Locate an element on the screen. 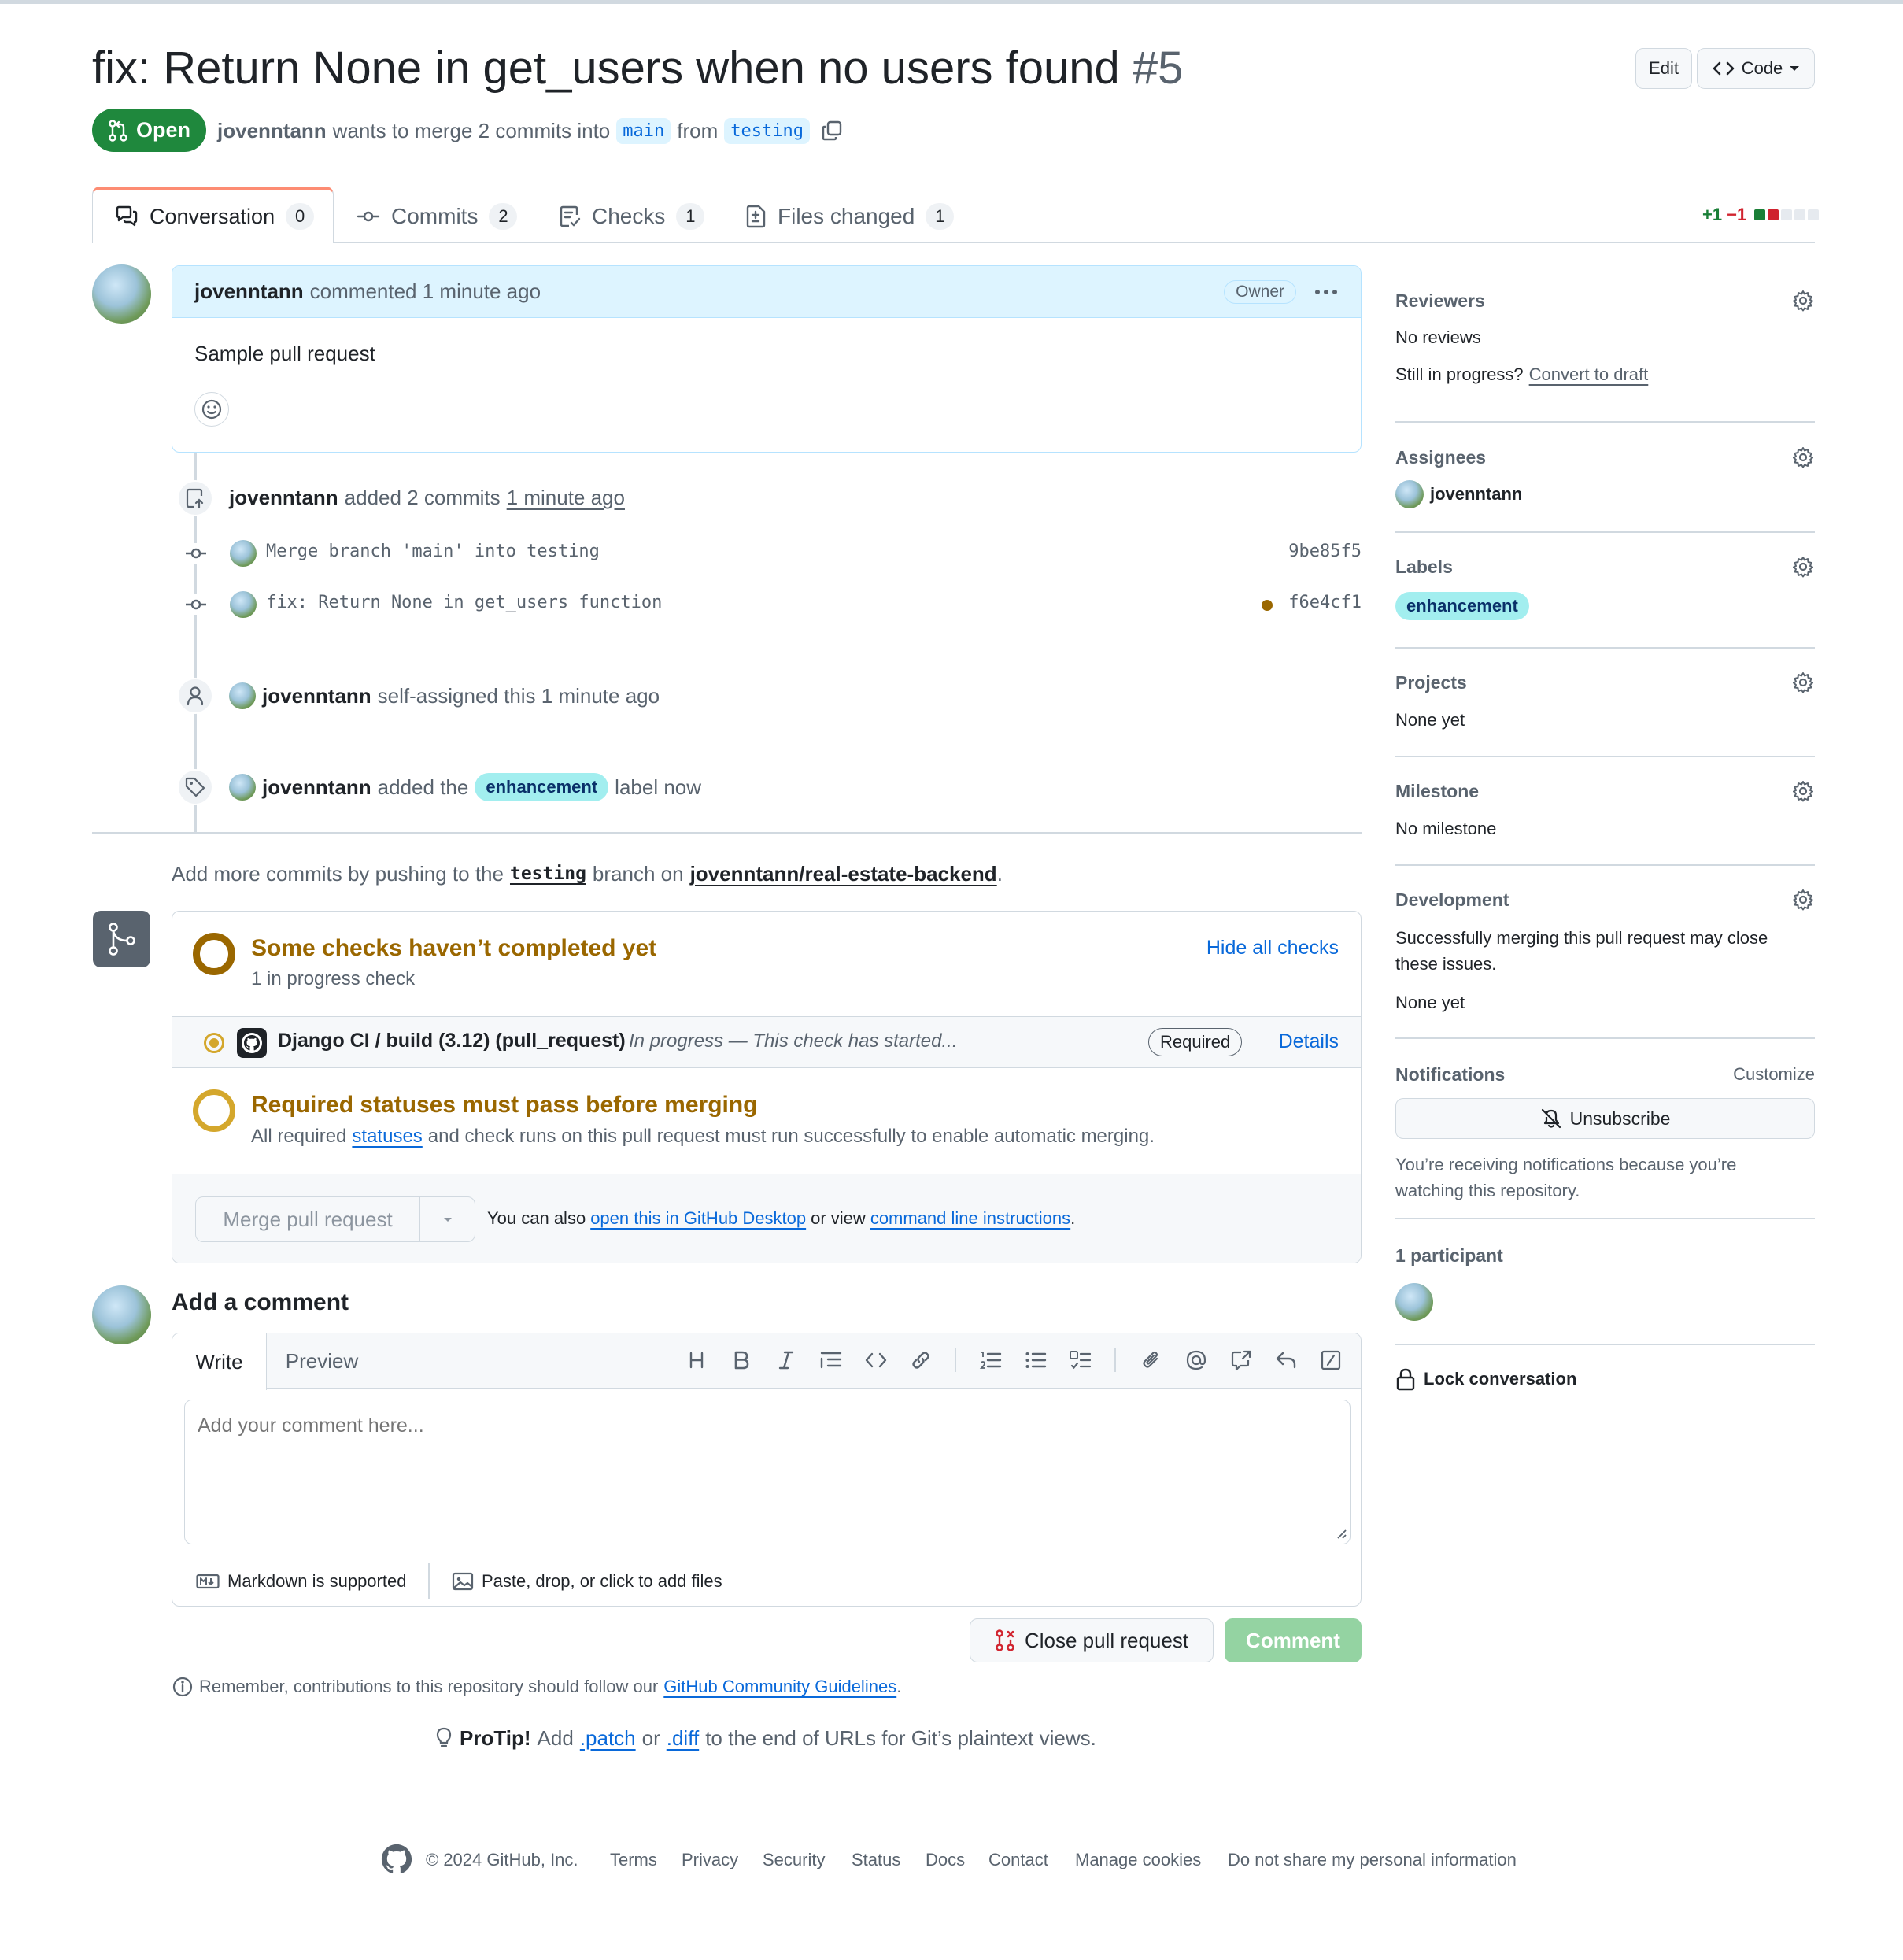  code-button: Code is located at coordinates (1756, 68).